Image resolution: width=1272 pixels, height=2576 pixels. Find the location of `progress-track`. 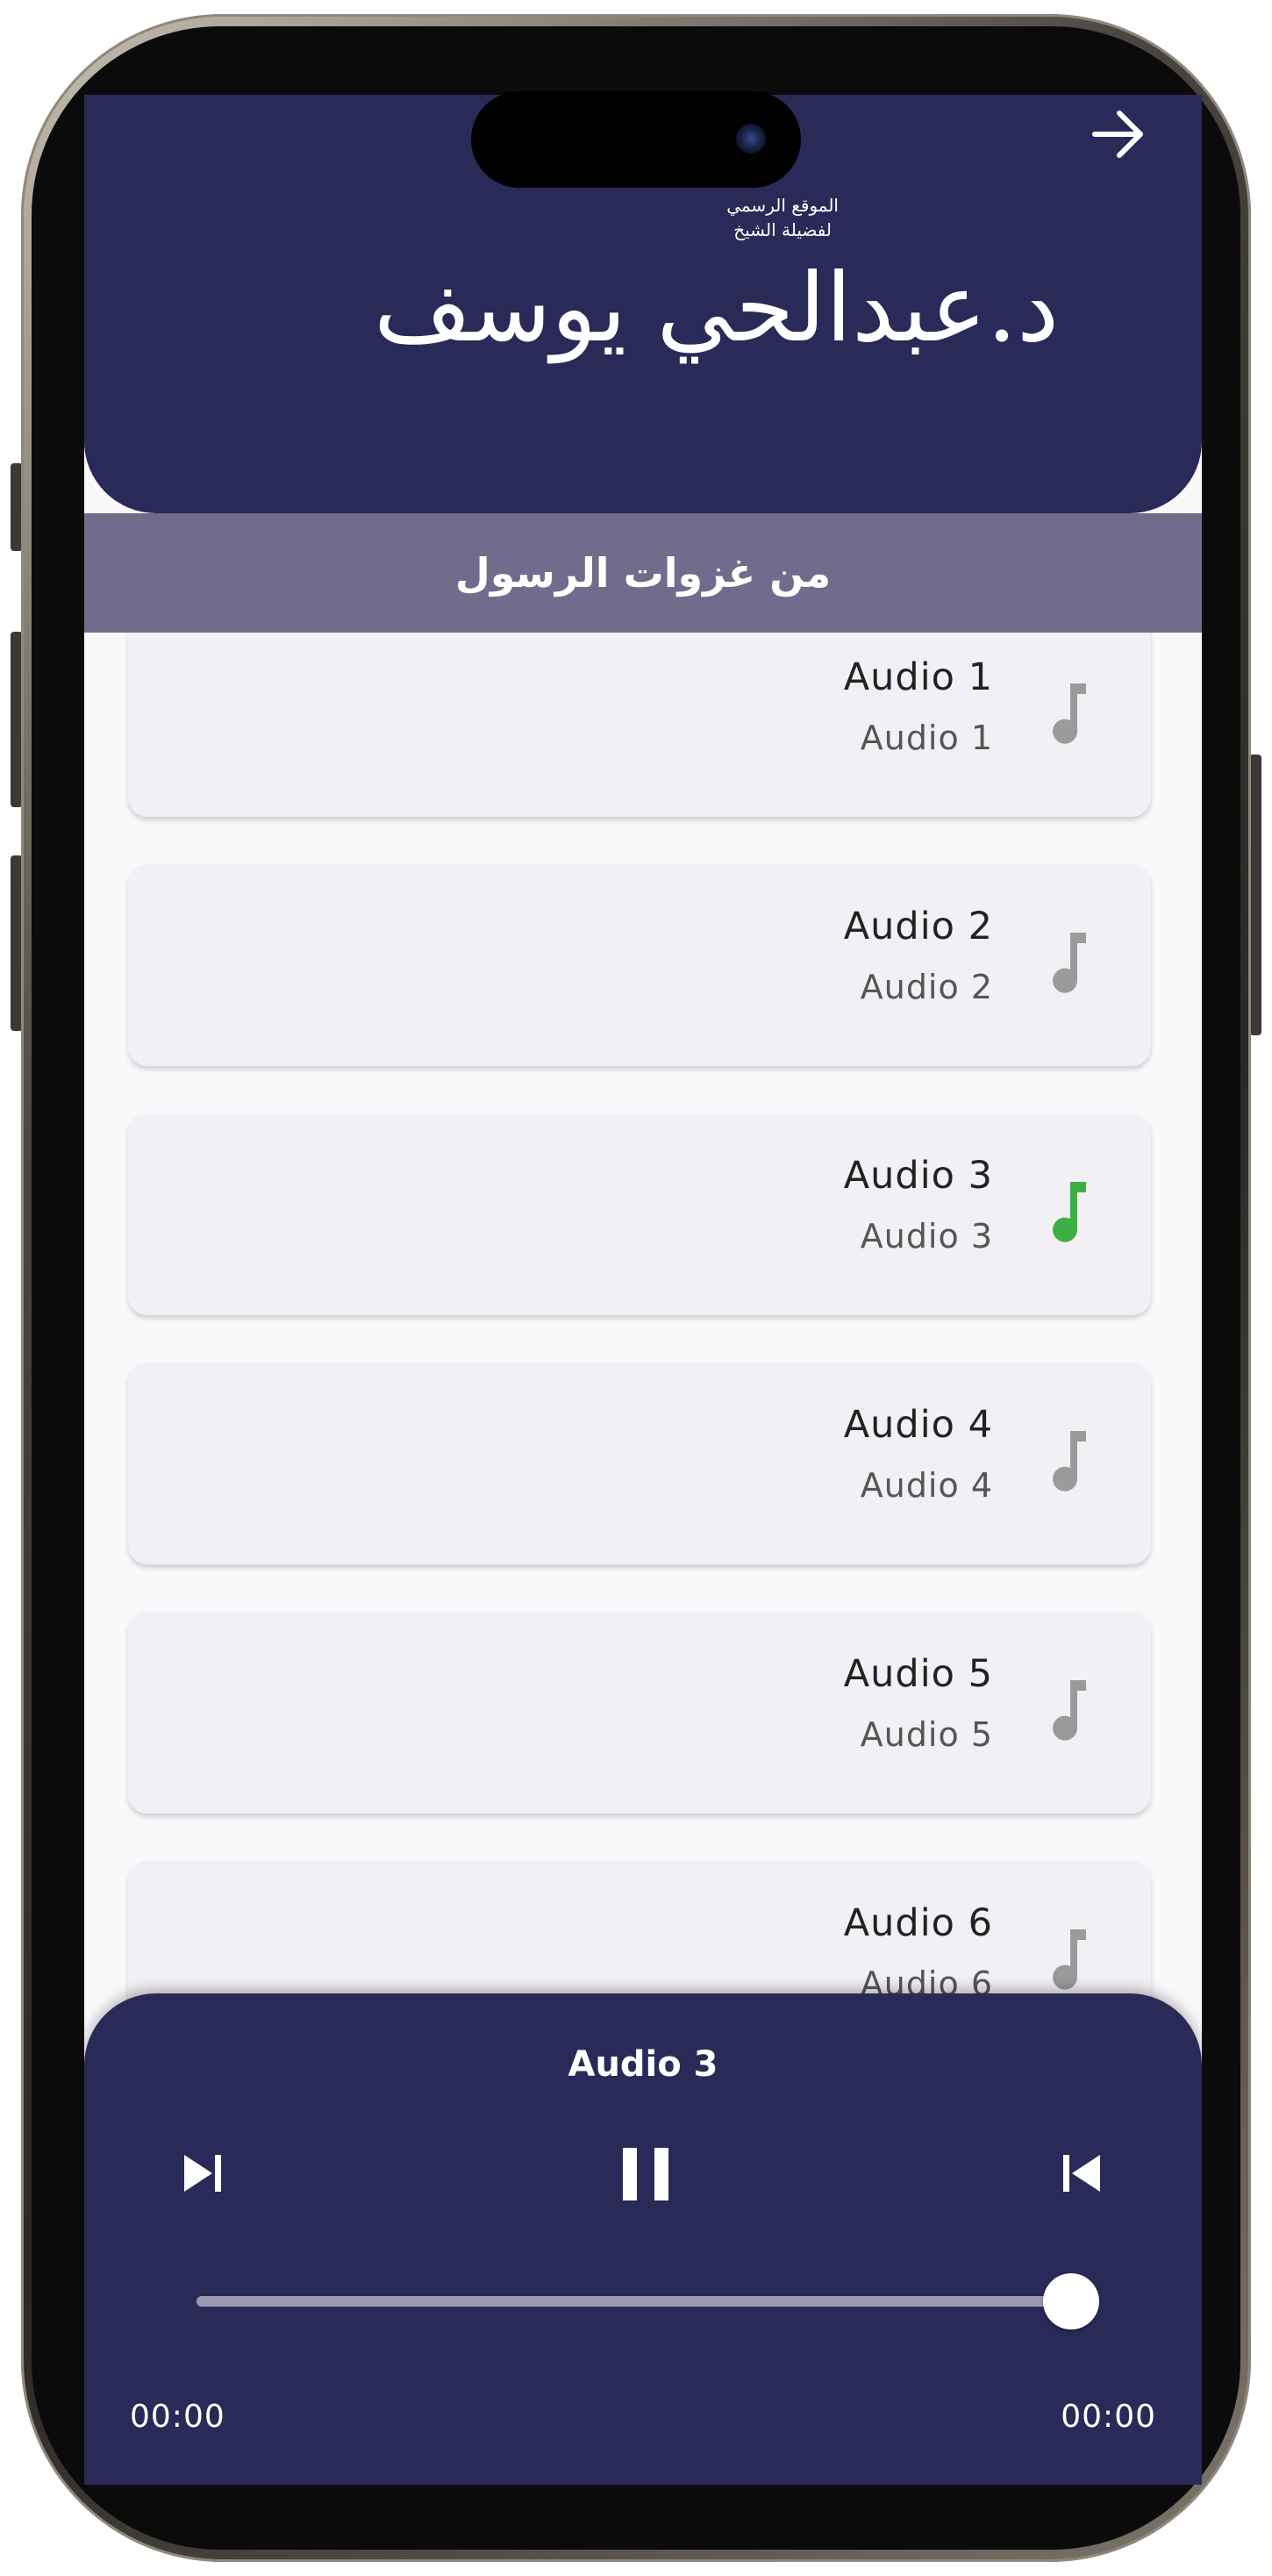

progress-track is located at coordinates (635, 2301).